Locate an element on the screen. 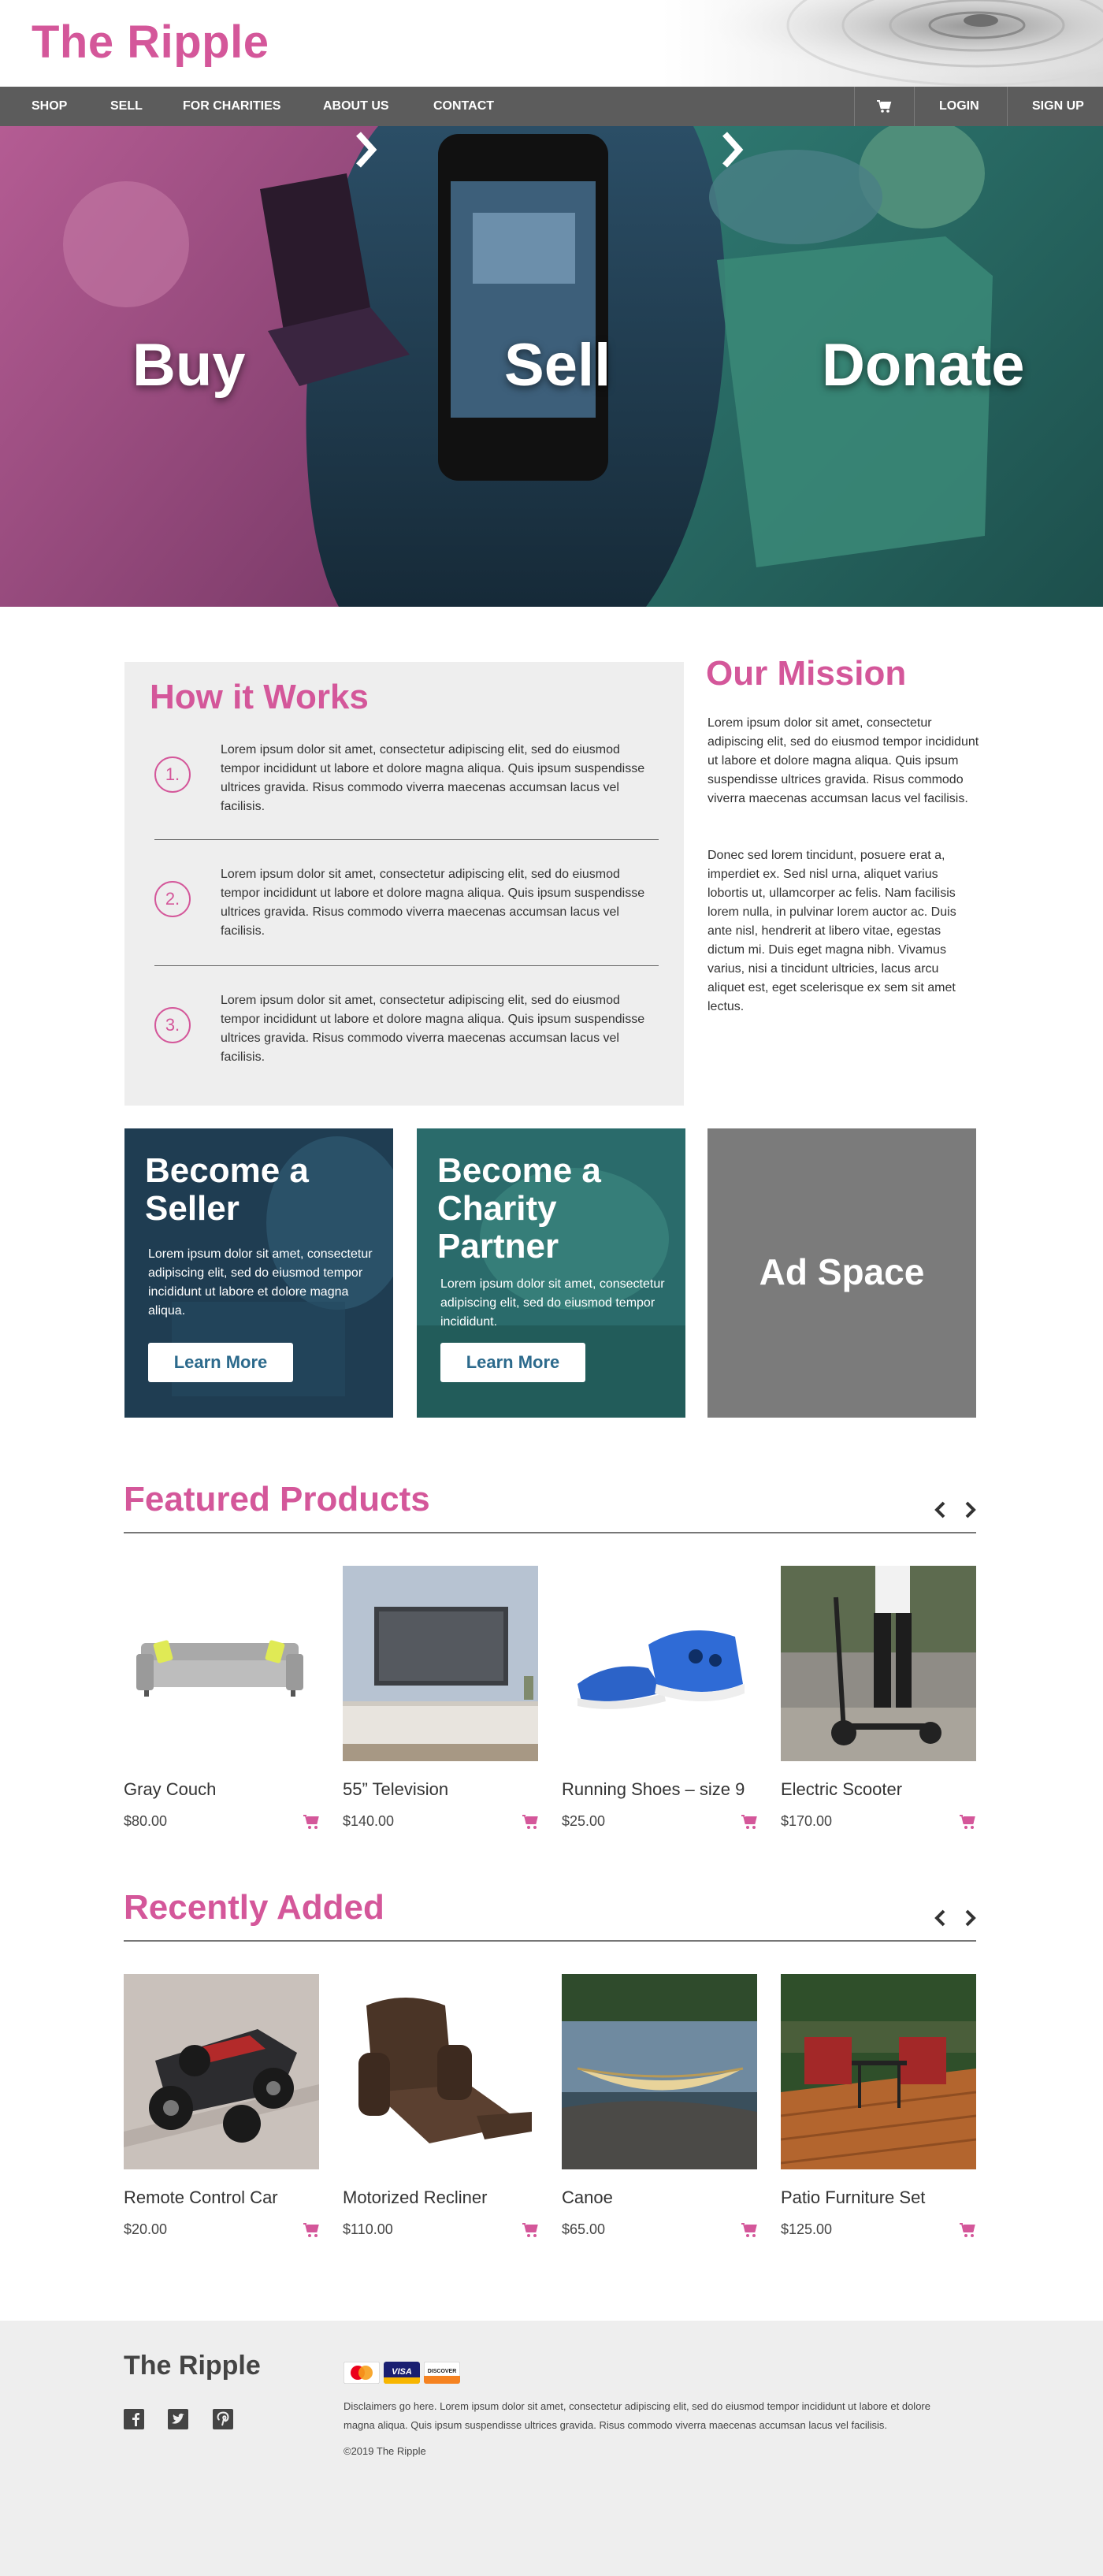 The width and height of the screenshot is (1103, 2576). product-name: Electric Scooter is located at coordinates (841, 1789).